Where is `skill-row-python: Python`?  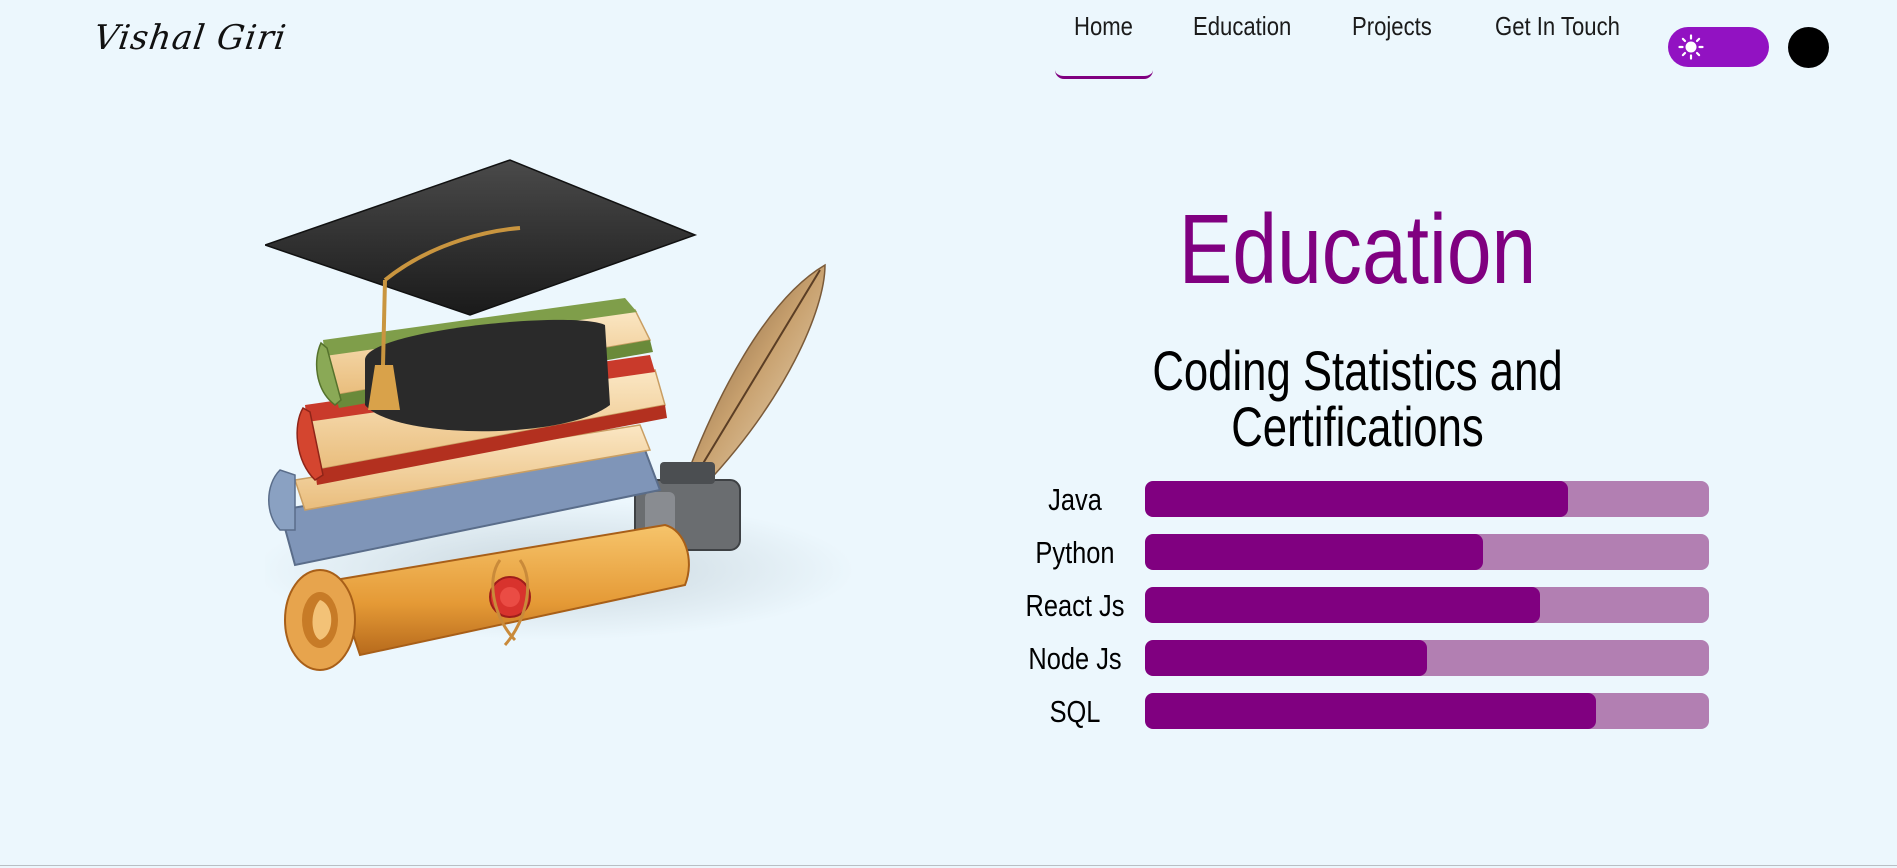 skill-row-python: Python is located at coordinates (1360, 559).